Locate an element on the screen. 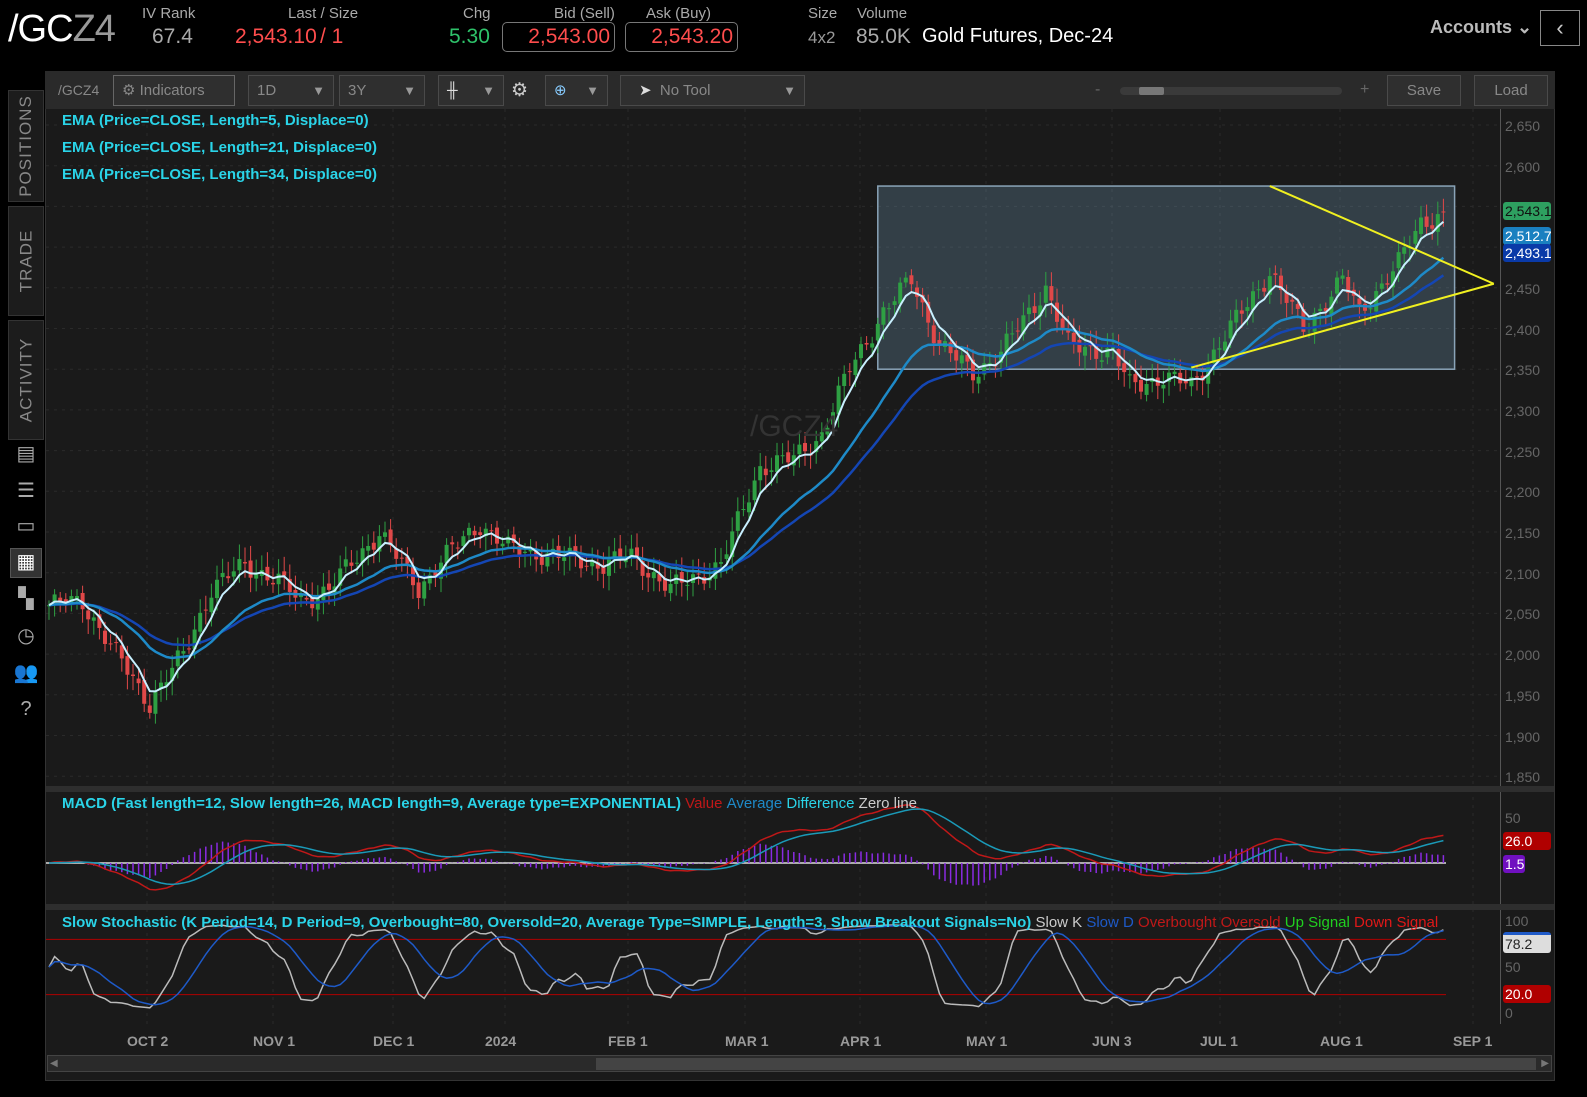 The width and height of the screenshot is (1587, 1097). symbol: /GCZ4 is located at coordinates (62, 29).